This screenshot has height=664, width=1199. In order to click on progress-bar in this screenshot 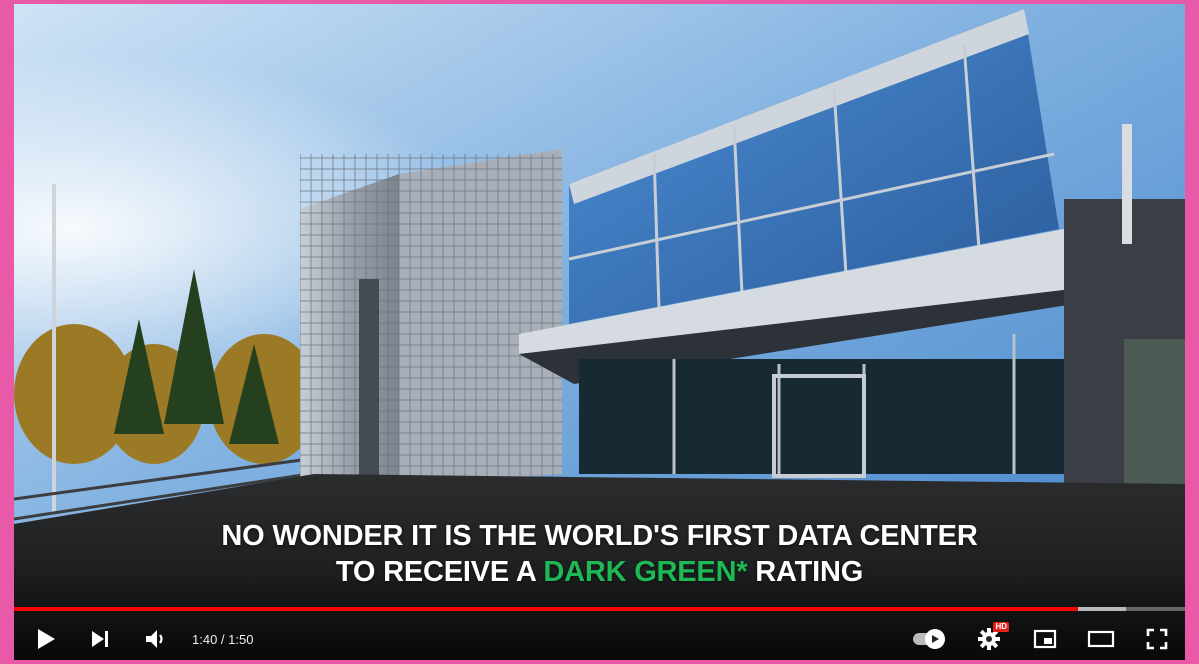, I will do `click(599, 609)`.